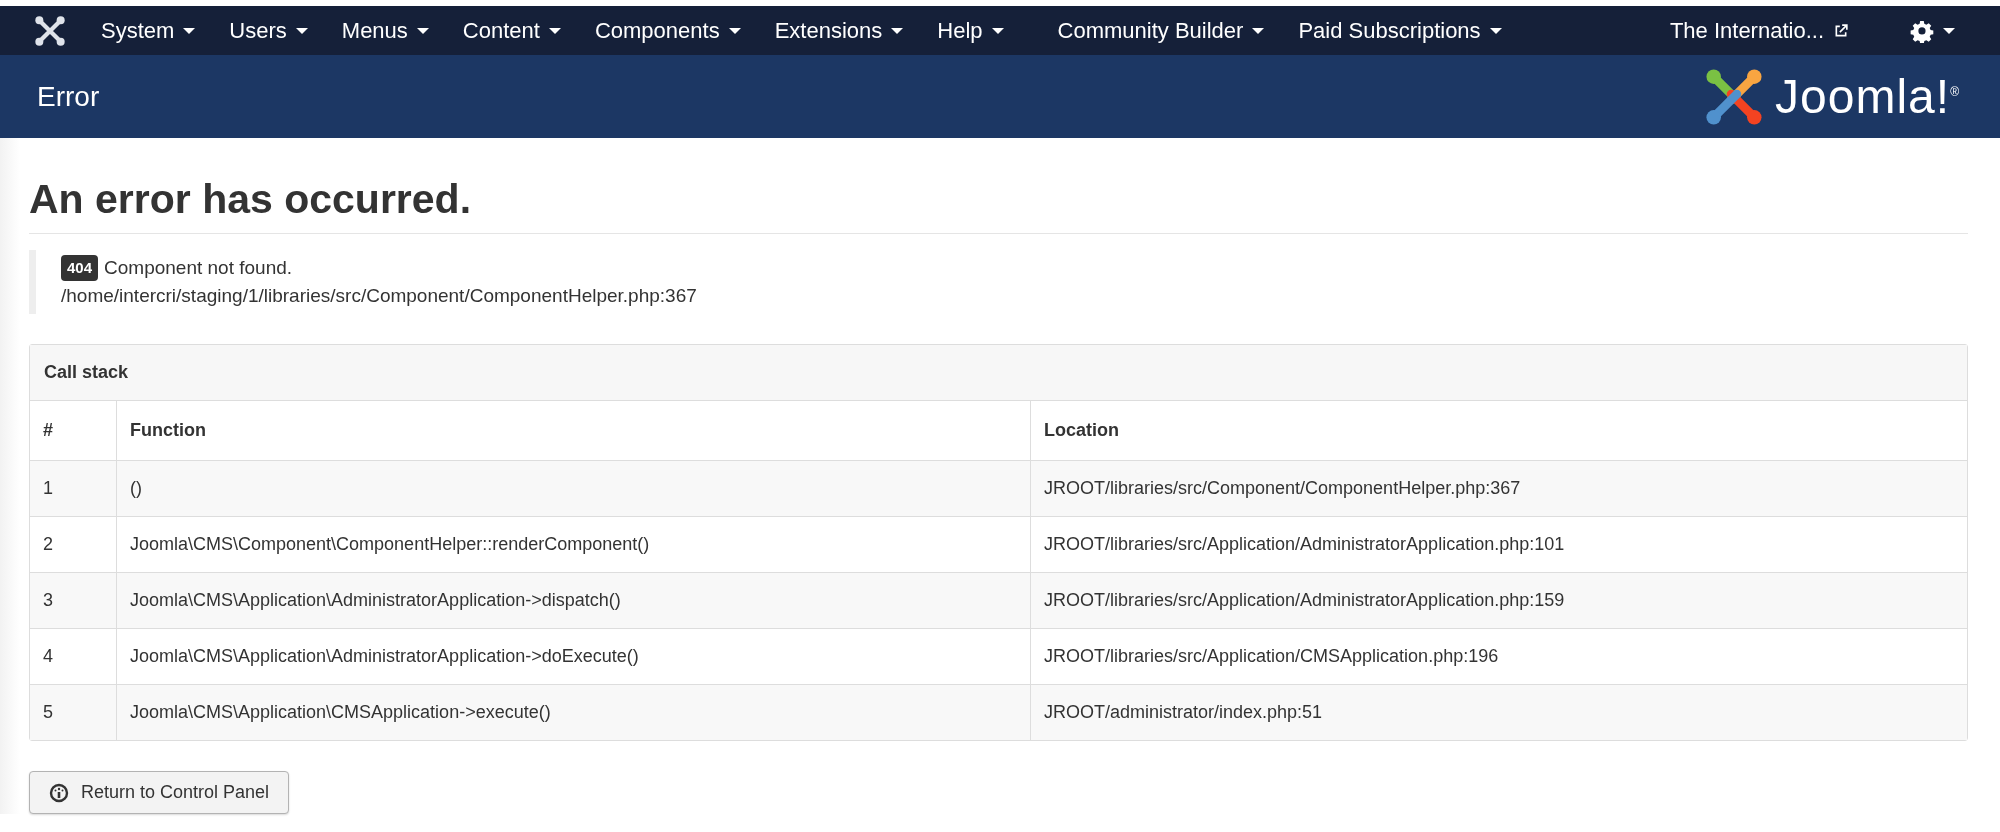 The width and height of the screenshot is (2000, 832). What do you see at coordinates (1867, 96) in the screenshot?
I see `brand-name: Joomla!$^{®}$` at bounding box center [1867, 96].